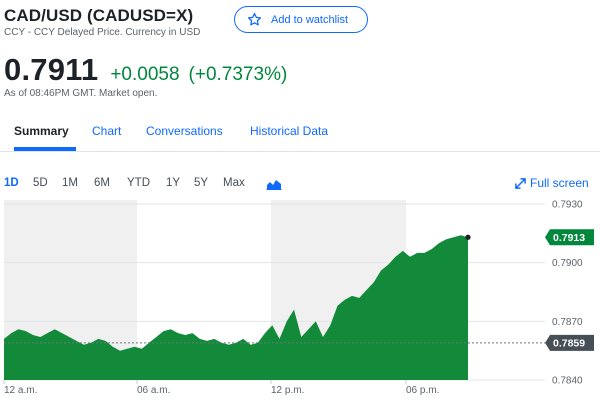 This screenshot has width=600, height=400. I want to click on price-badges: 0.7913 0.7859, so click(569, 290).